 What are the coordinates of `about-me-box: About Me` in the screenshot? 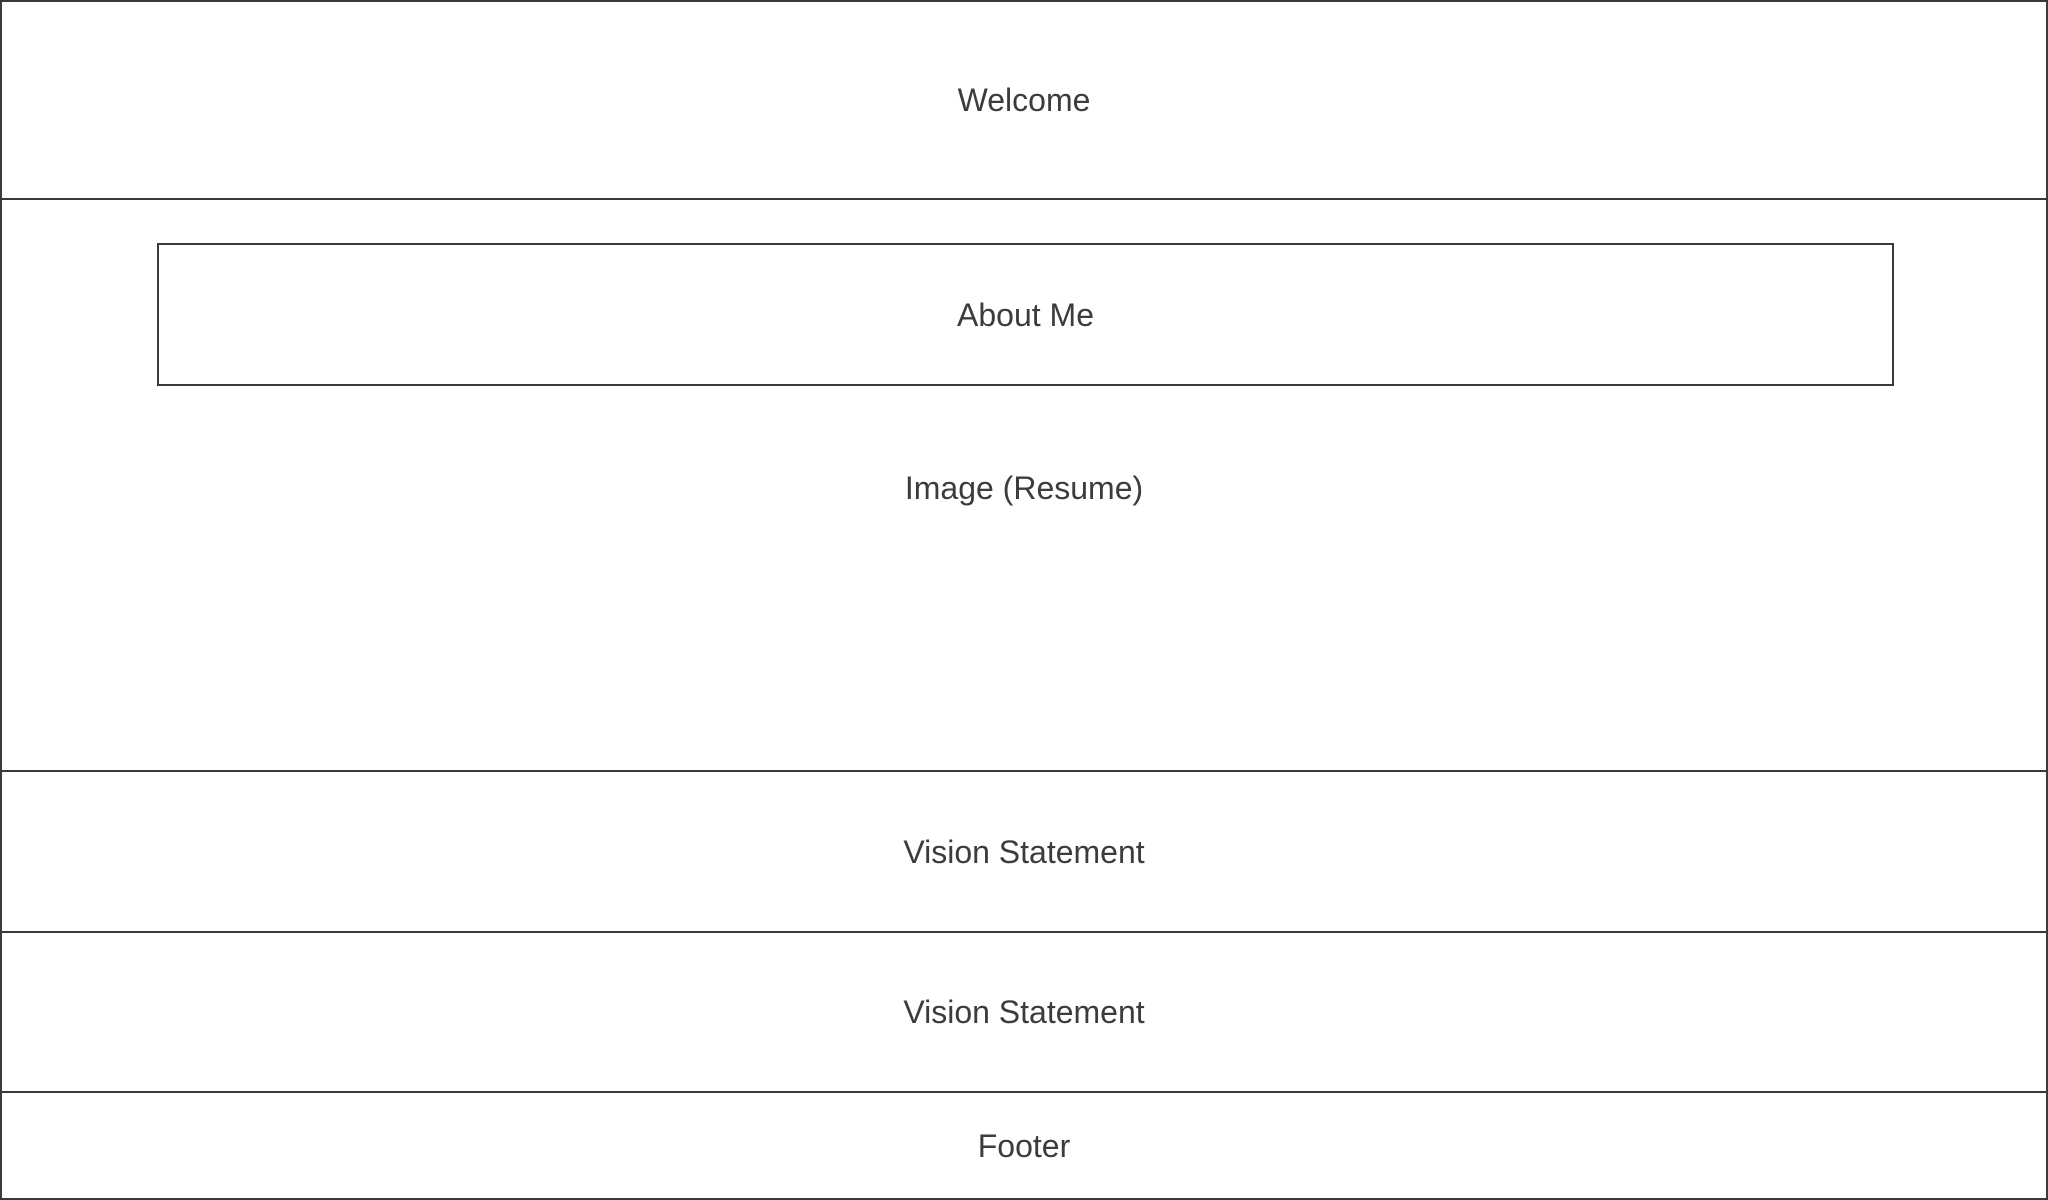 It's located at (1025, 314).